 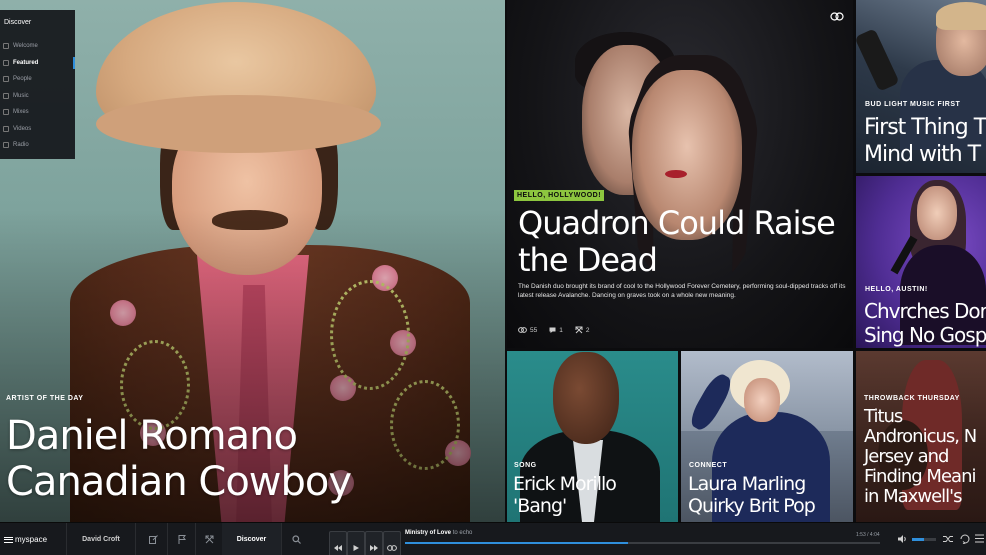 What do you see at coordinates (517, 543) in the screenshot?
I see `playback-progress-fill` at bounding box center [517, 543].